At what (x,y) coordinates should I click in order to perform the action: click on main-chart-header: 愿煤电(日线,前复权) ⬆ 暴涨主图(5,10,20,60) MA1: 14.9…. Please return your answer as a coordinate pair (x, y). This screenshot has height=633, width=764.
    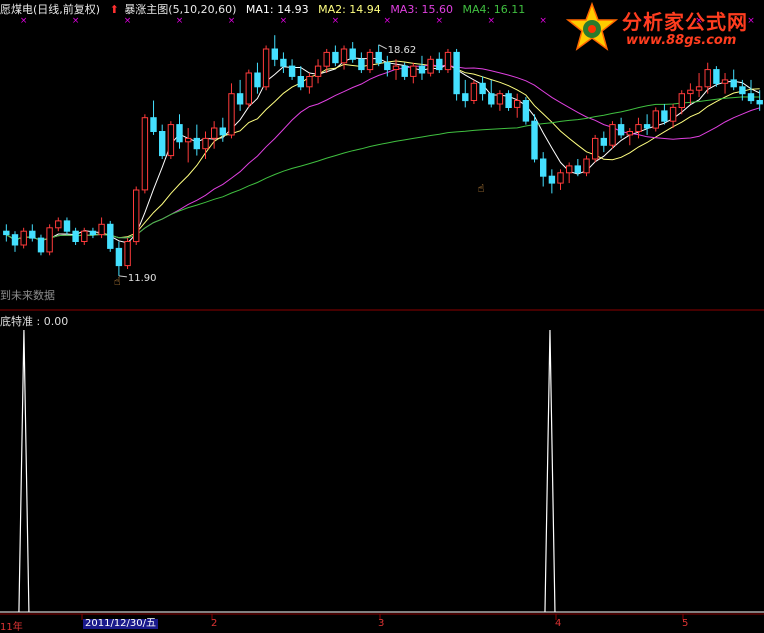
    Looking at the image, I should click on (265, 8).